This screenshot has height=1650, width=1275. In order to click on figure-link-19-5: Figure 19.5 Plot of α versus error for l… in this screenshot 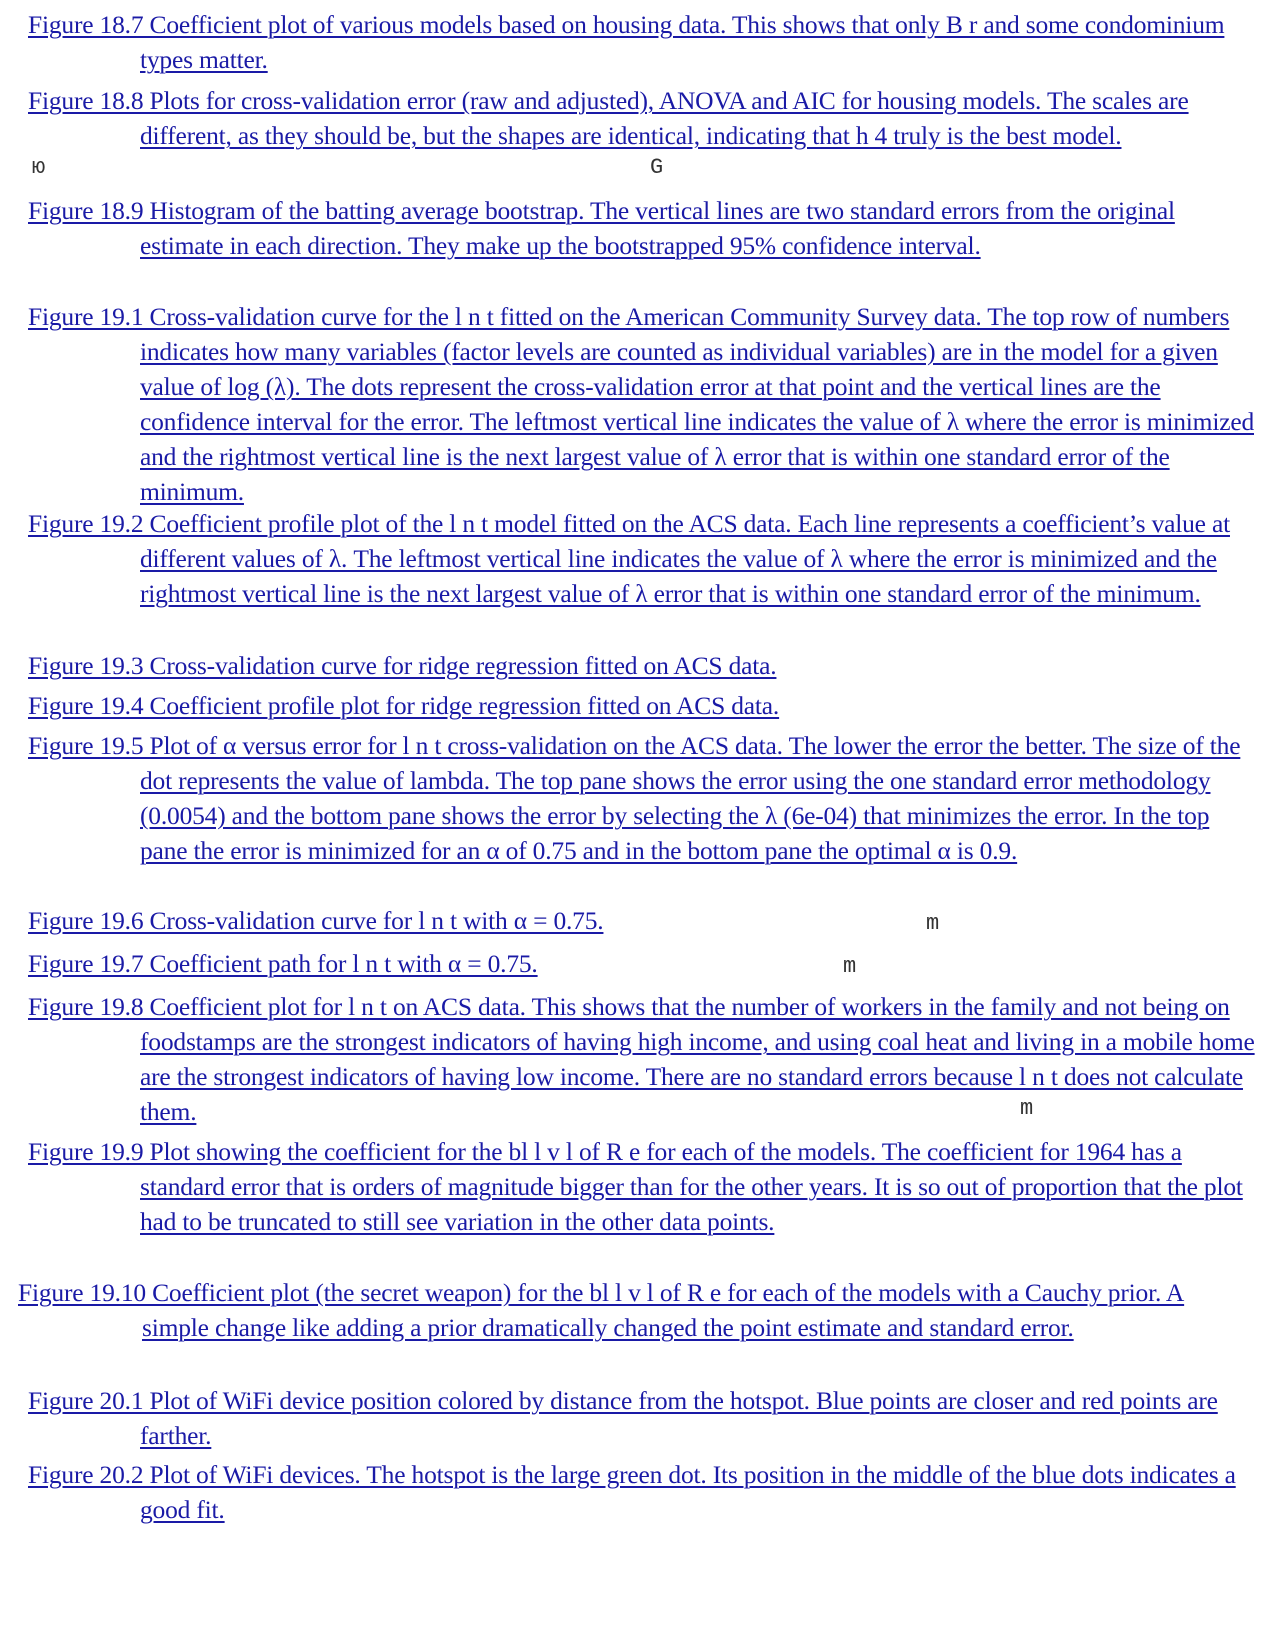, I will do `click(634, 798)`.